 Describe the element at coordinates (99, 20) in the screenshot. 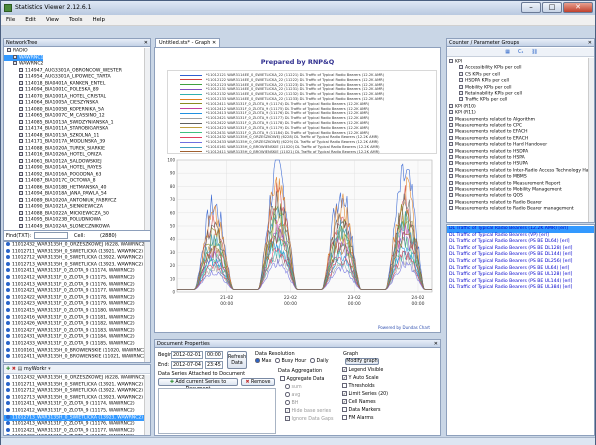

I see `menu-help: Help` at that location.